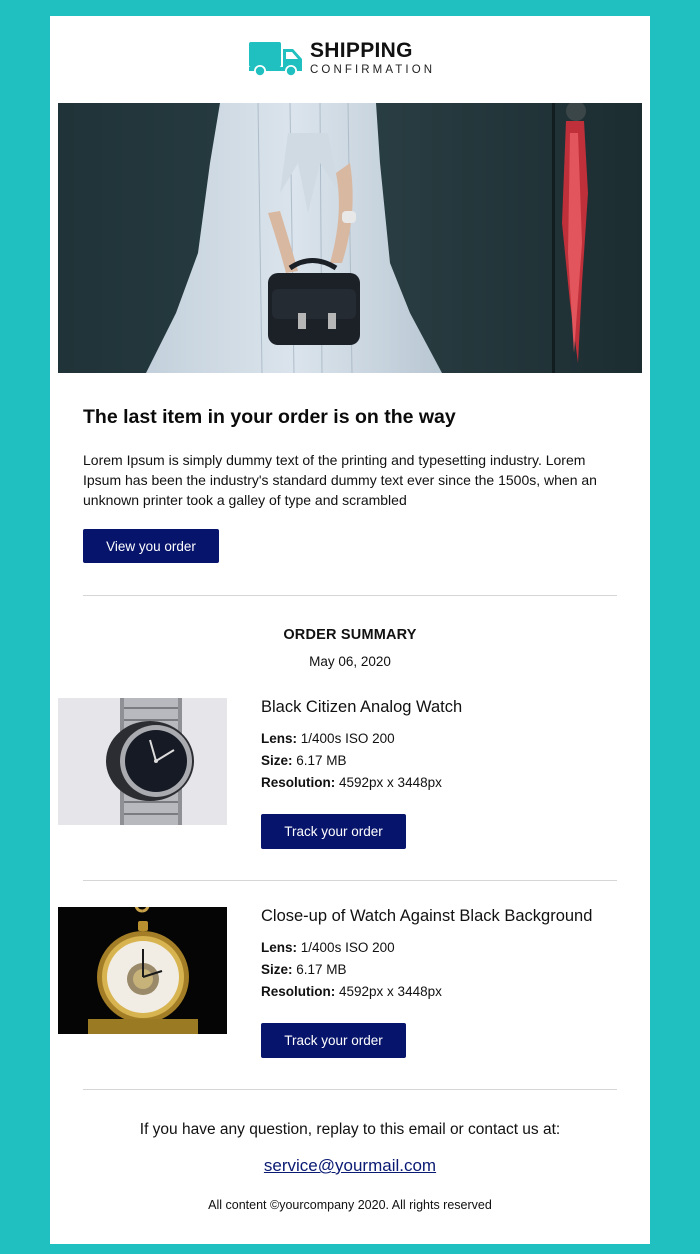  I want to click on brand-logo: SHIPPING CONFIRMATION, so click(354, 59).